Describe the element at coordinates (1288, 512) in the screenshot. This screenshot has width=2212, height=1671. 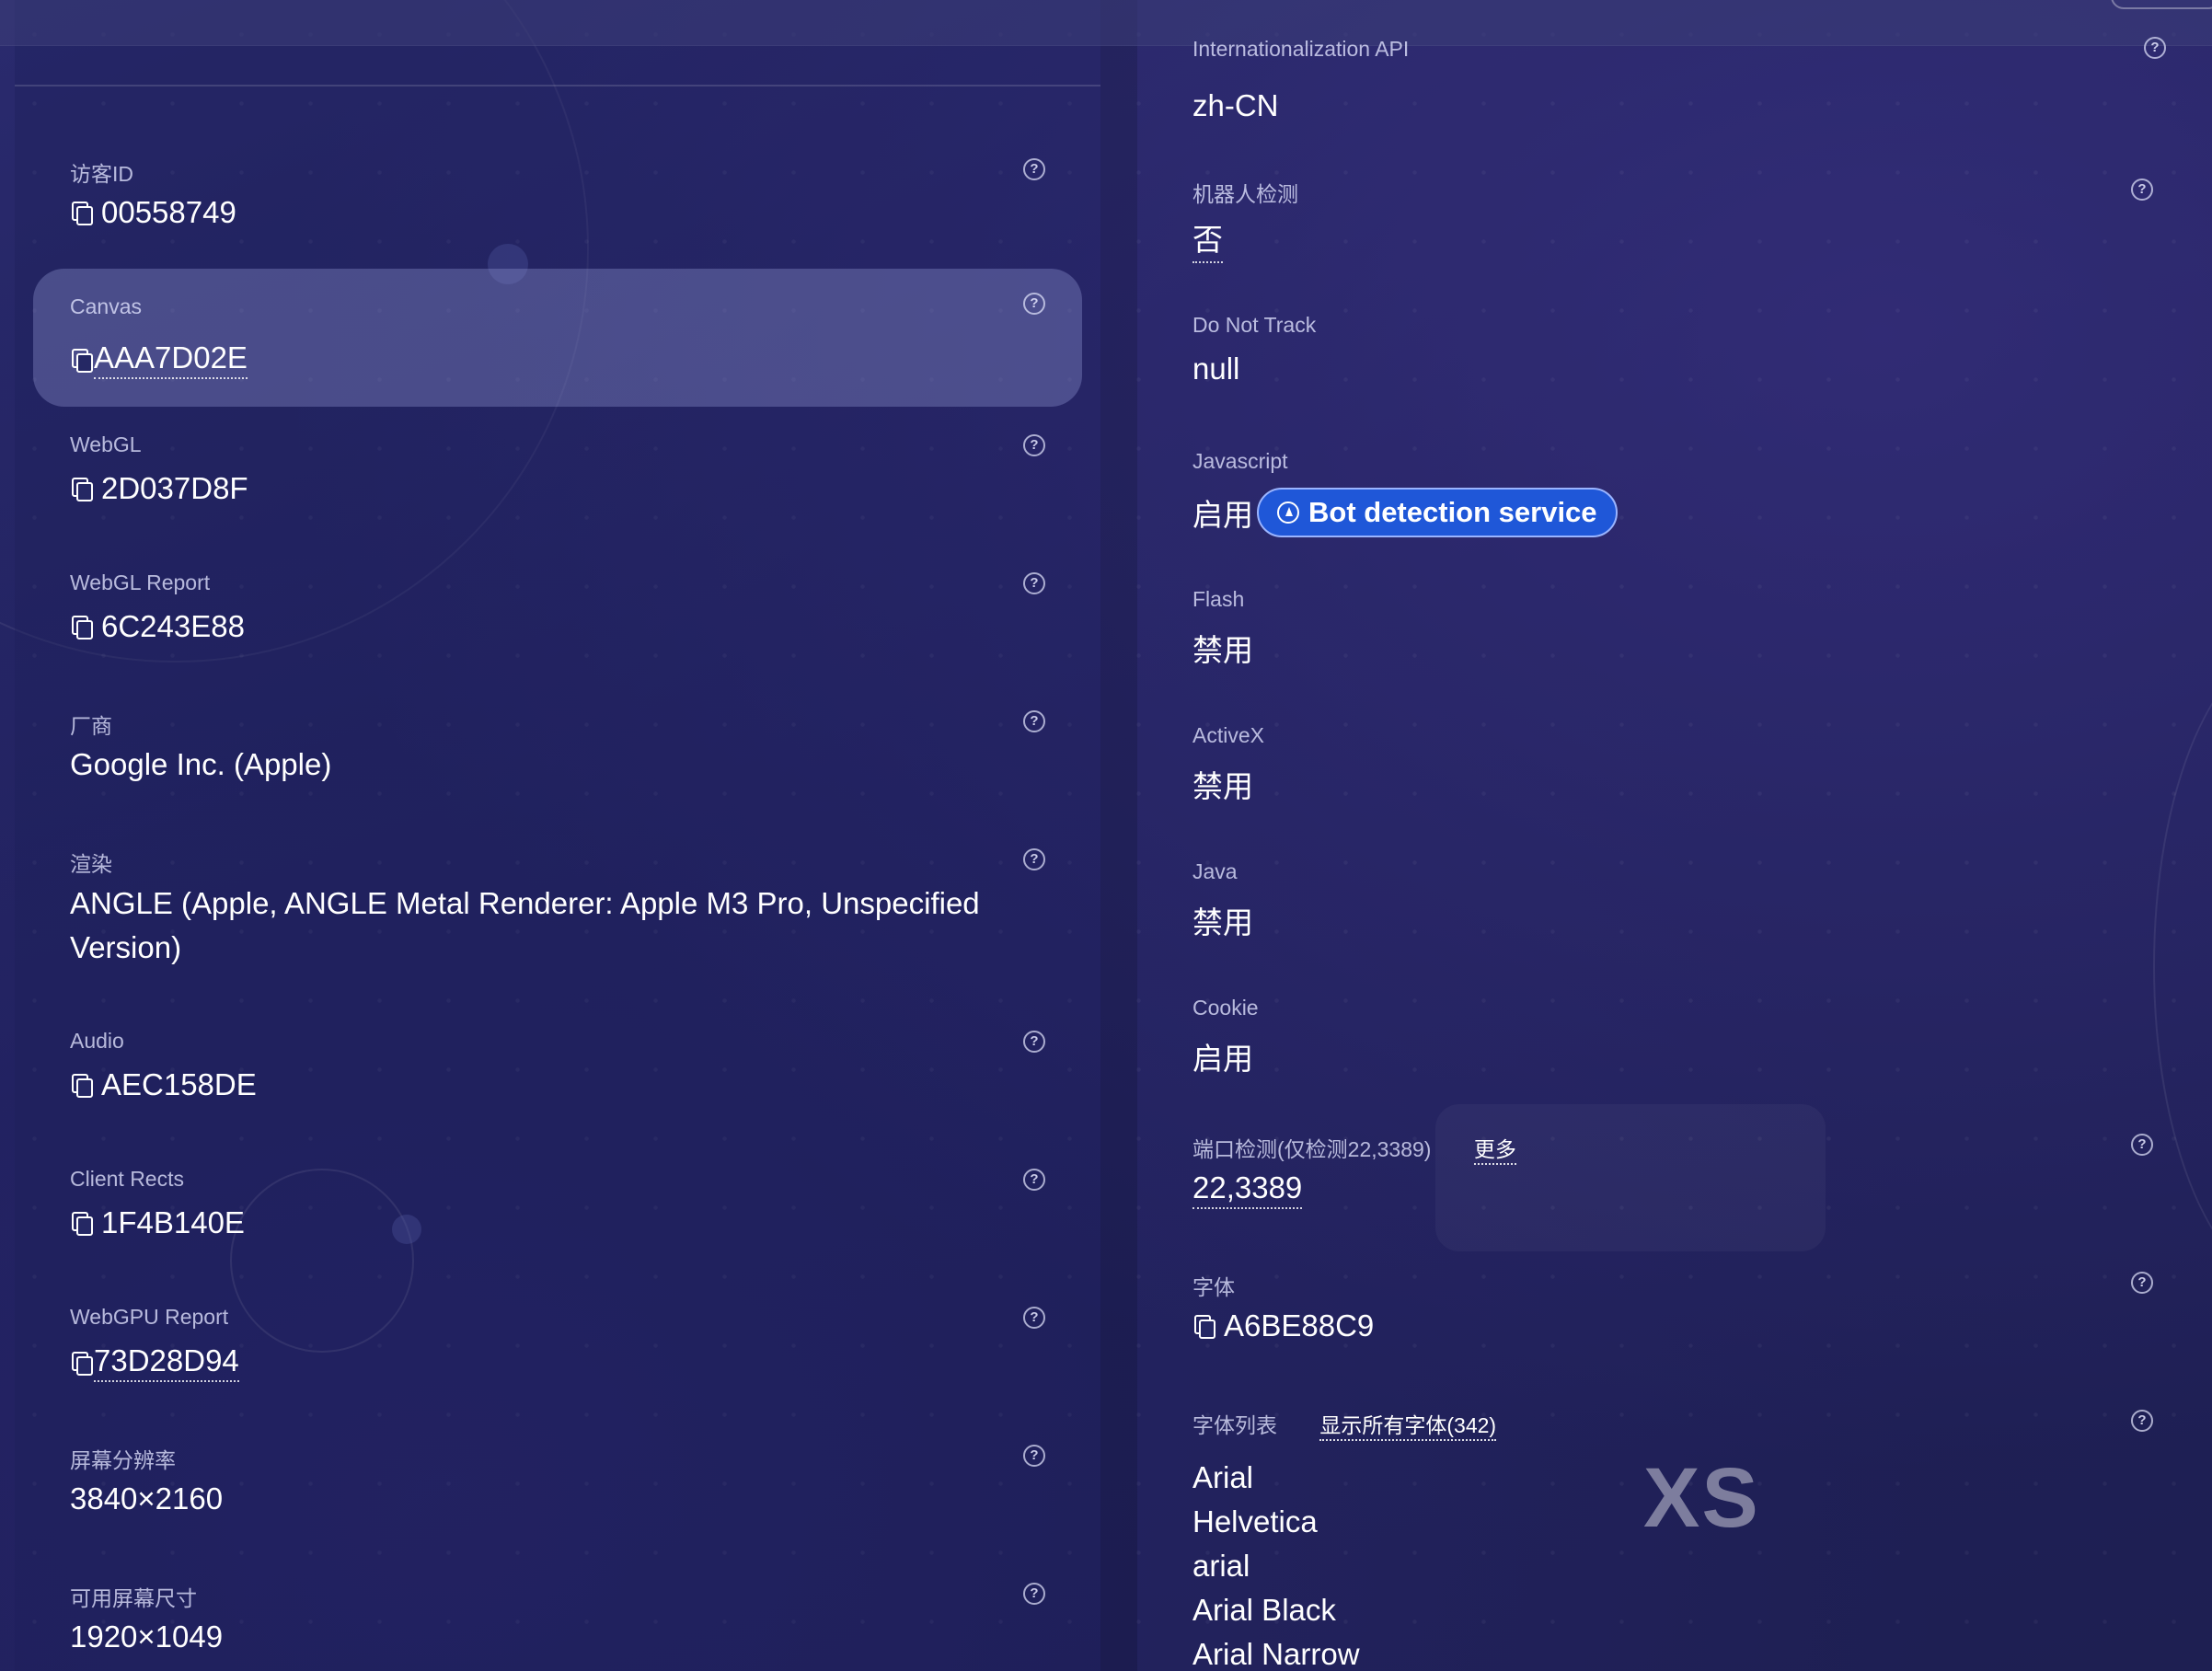
I see `arrow-up-circle-icon` at that location.